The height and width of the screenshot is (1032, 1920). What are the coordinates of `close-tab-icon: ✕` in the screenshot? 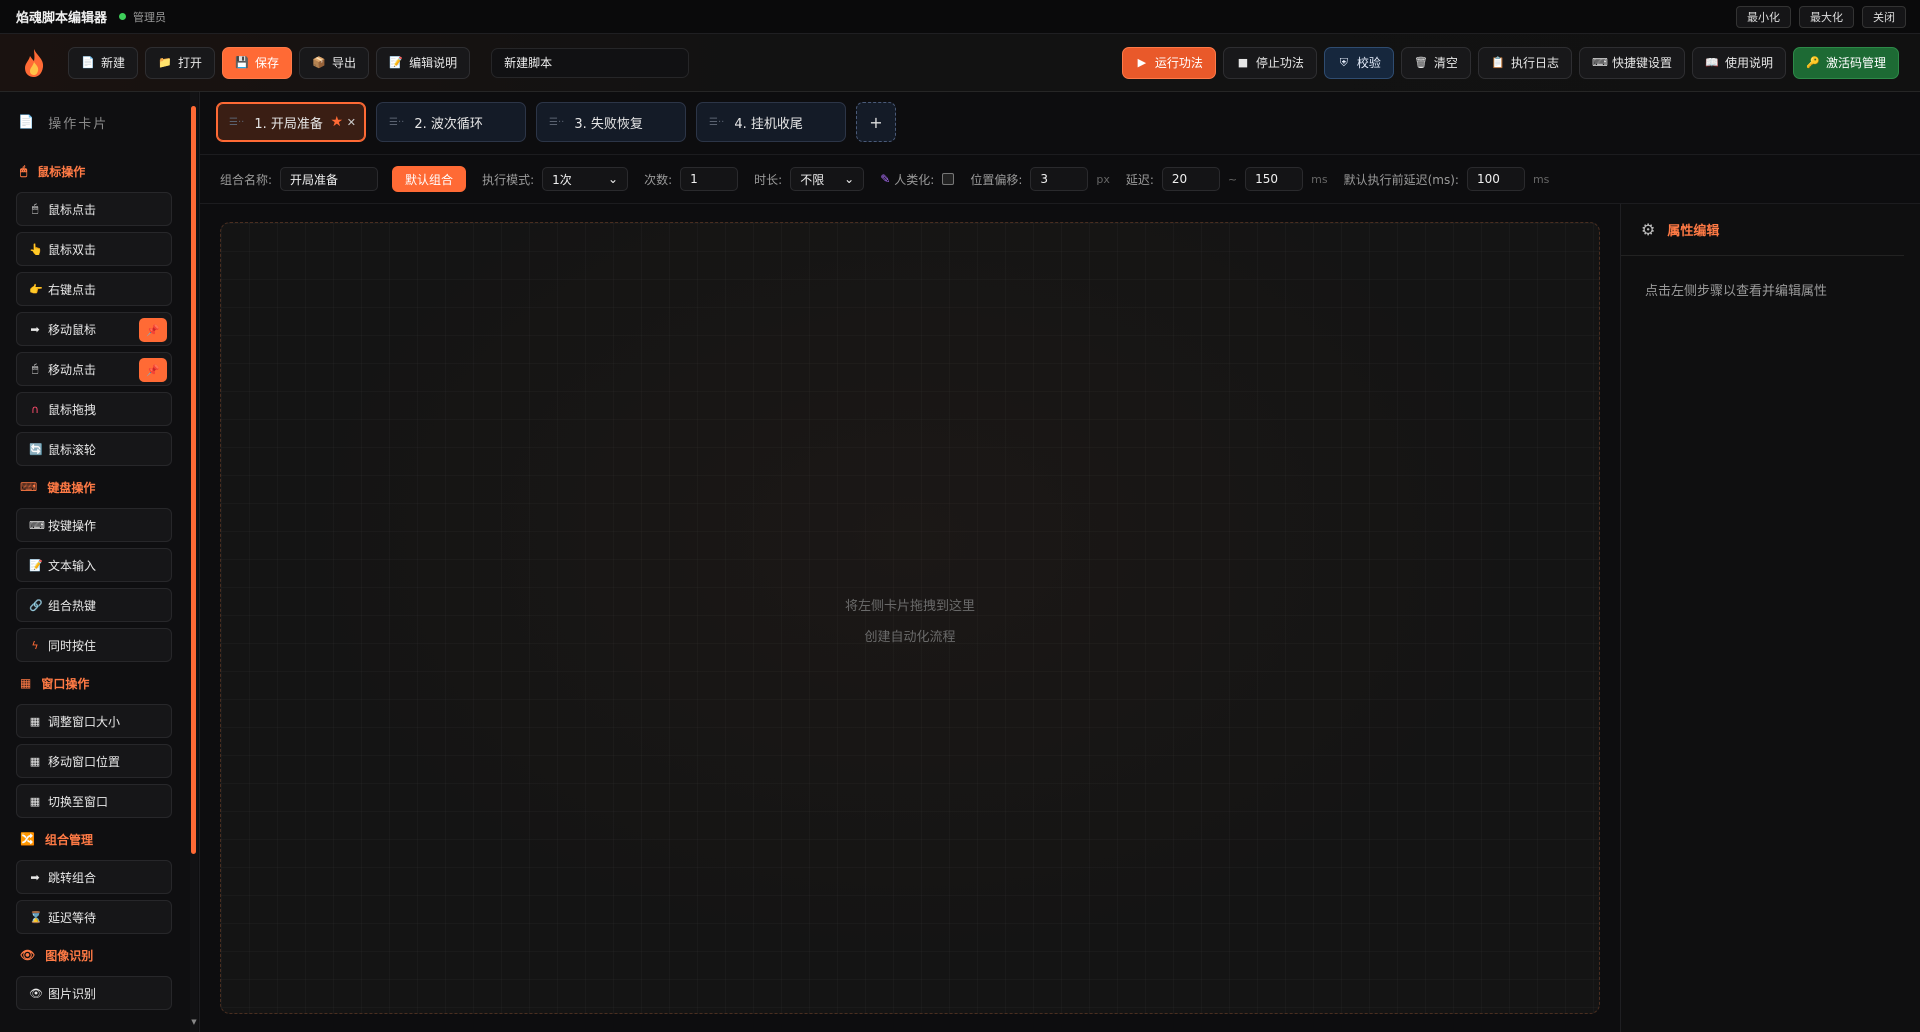 It's located at (351, 122).